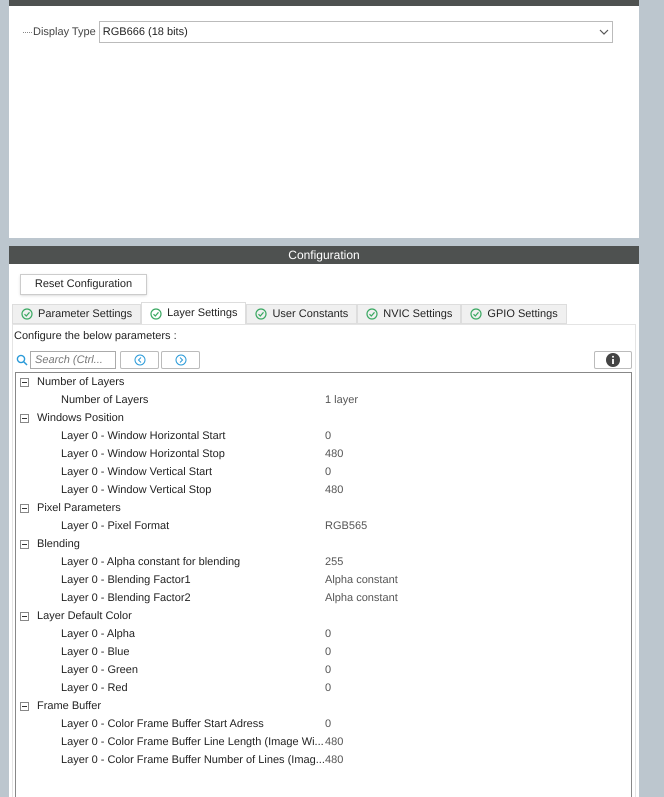  I want to click on group-label: Pixel Parameters, so click(79, 508).